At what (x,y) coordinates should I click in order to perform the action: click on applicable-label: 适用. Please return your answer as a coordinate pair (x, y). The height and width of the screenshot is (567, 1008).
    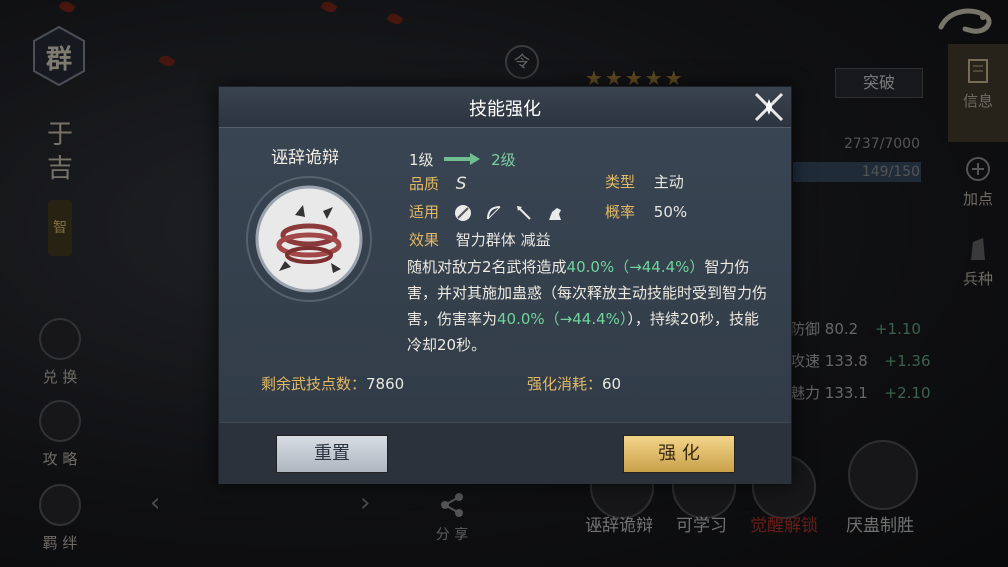
    Looking at the image, I should click on (424, 212).